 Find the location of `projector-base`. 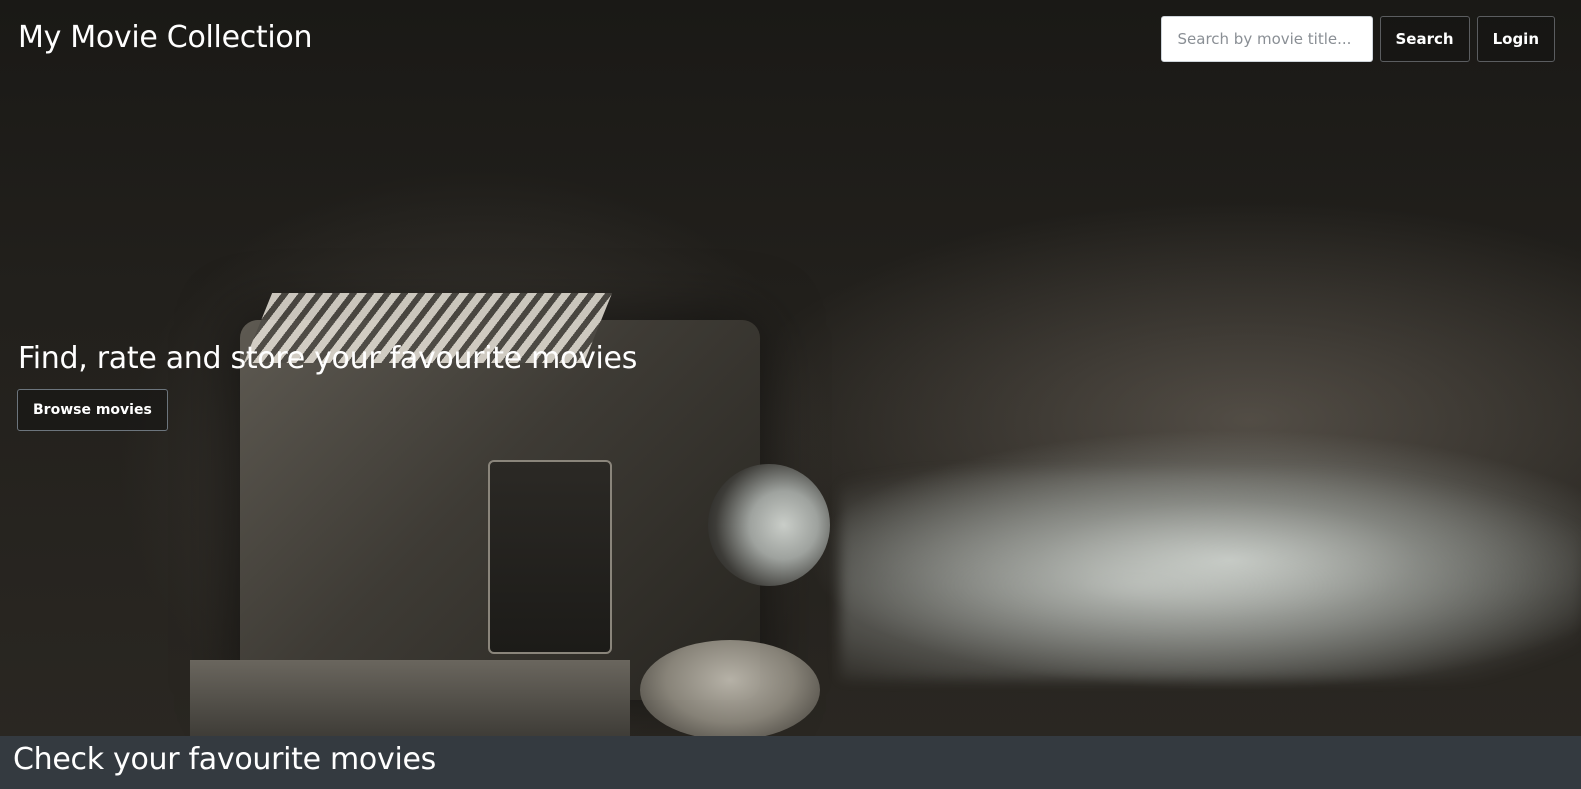

projector-base is located at coordinates (410, 700).